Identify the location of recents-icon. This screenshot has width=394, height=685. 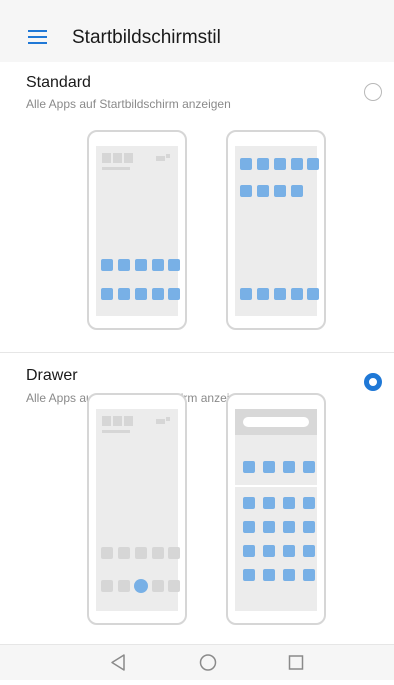
(296, 662).